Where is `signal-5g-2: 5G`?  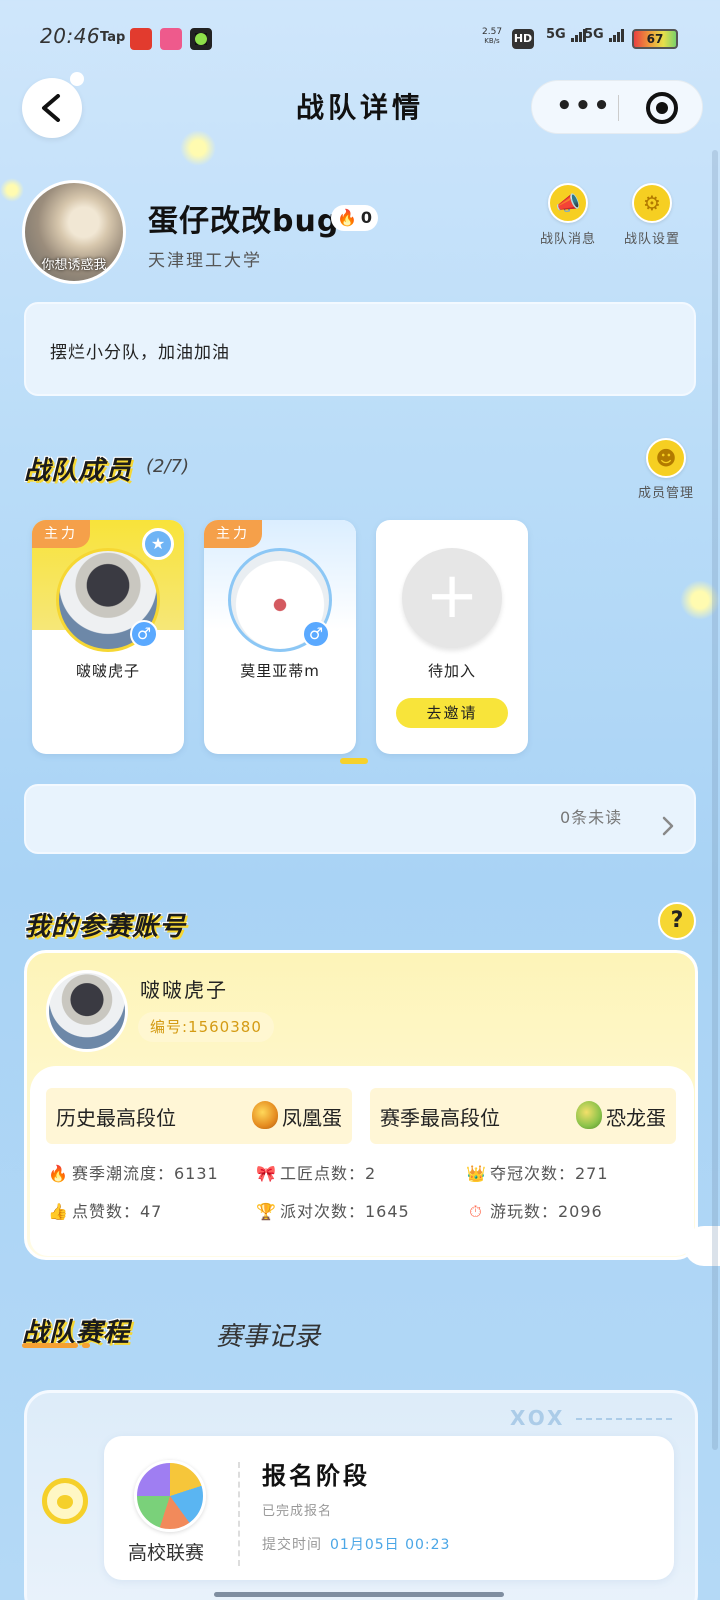
signal-5g-2: 5G is located at coordinates (604, 34).